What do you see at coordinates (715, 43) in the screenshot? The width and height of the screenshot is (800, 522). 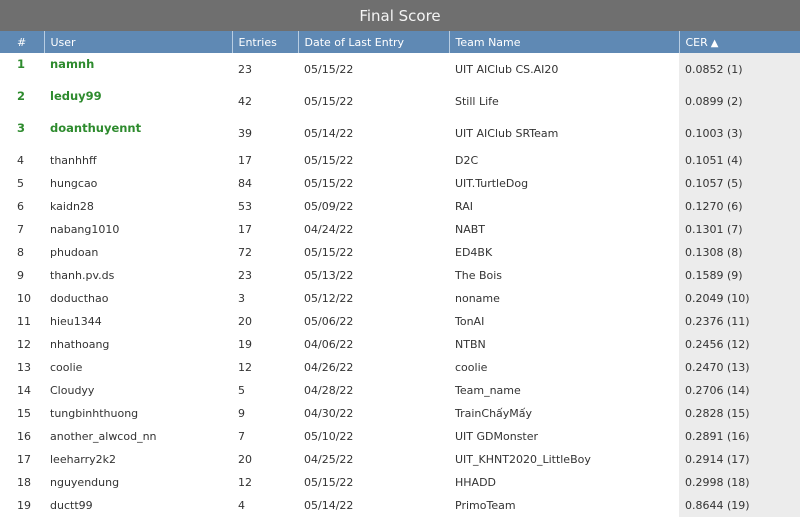 I see `sort-ascending-icon: ▲` at bounding box center [715, 43].